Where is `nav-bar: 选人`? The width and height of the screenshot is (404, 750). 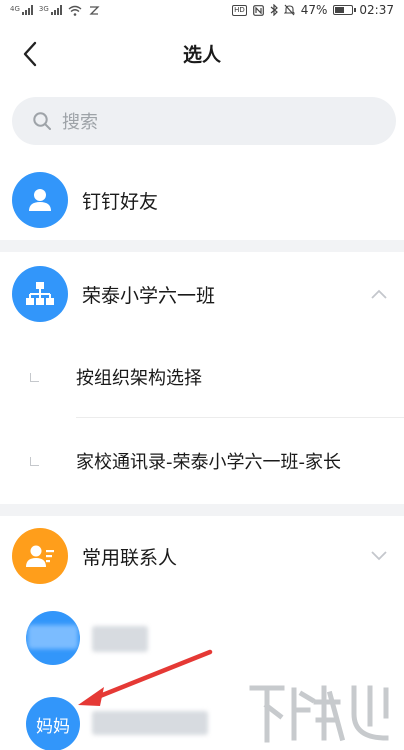 nav-bar: 选人 is located at coordinates (202, 55).